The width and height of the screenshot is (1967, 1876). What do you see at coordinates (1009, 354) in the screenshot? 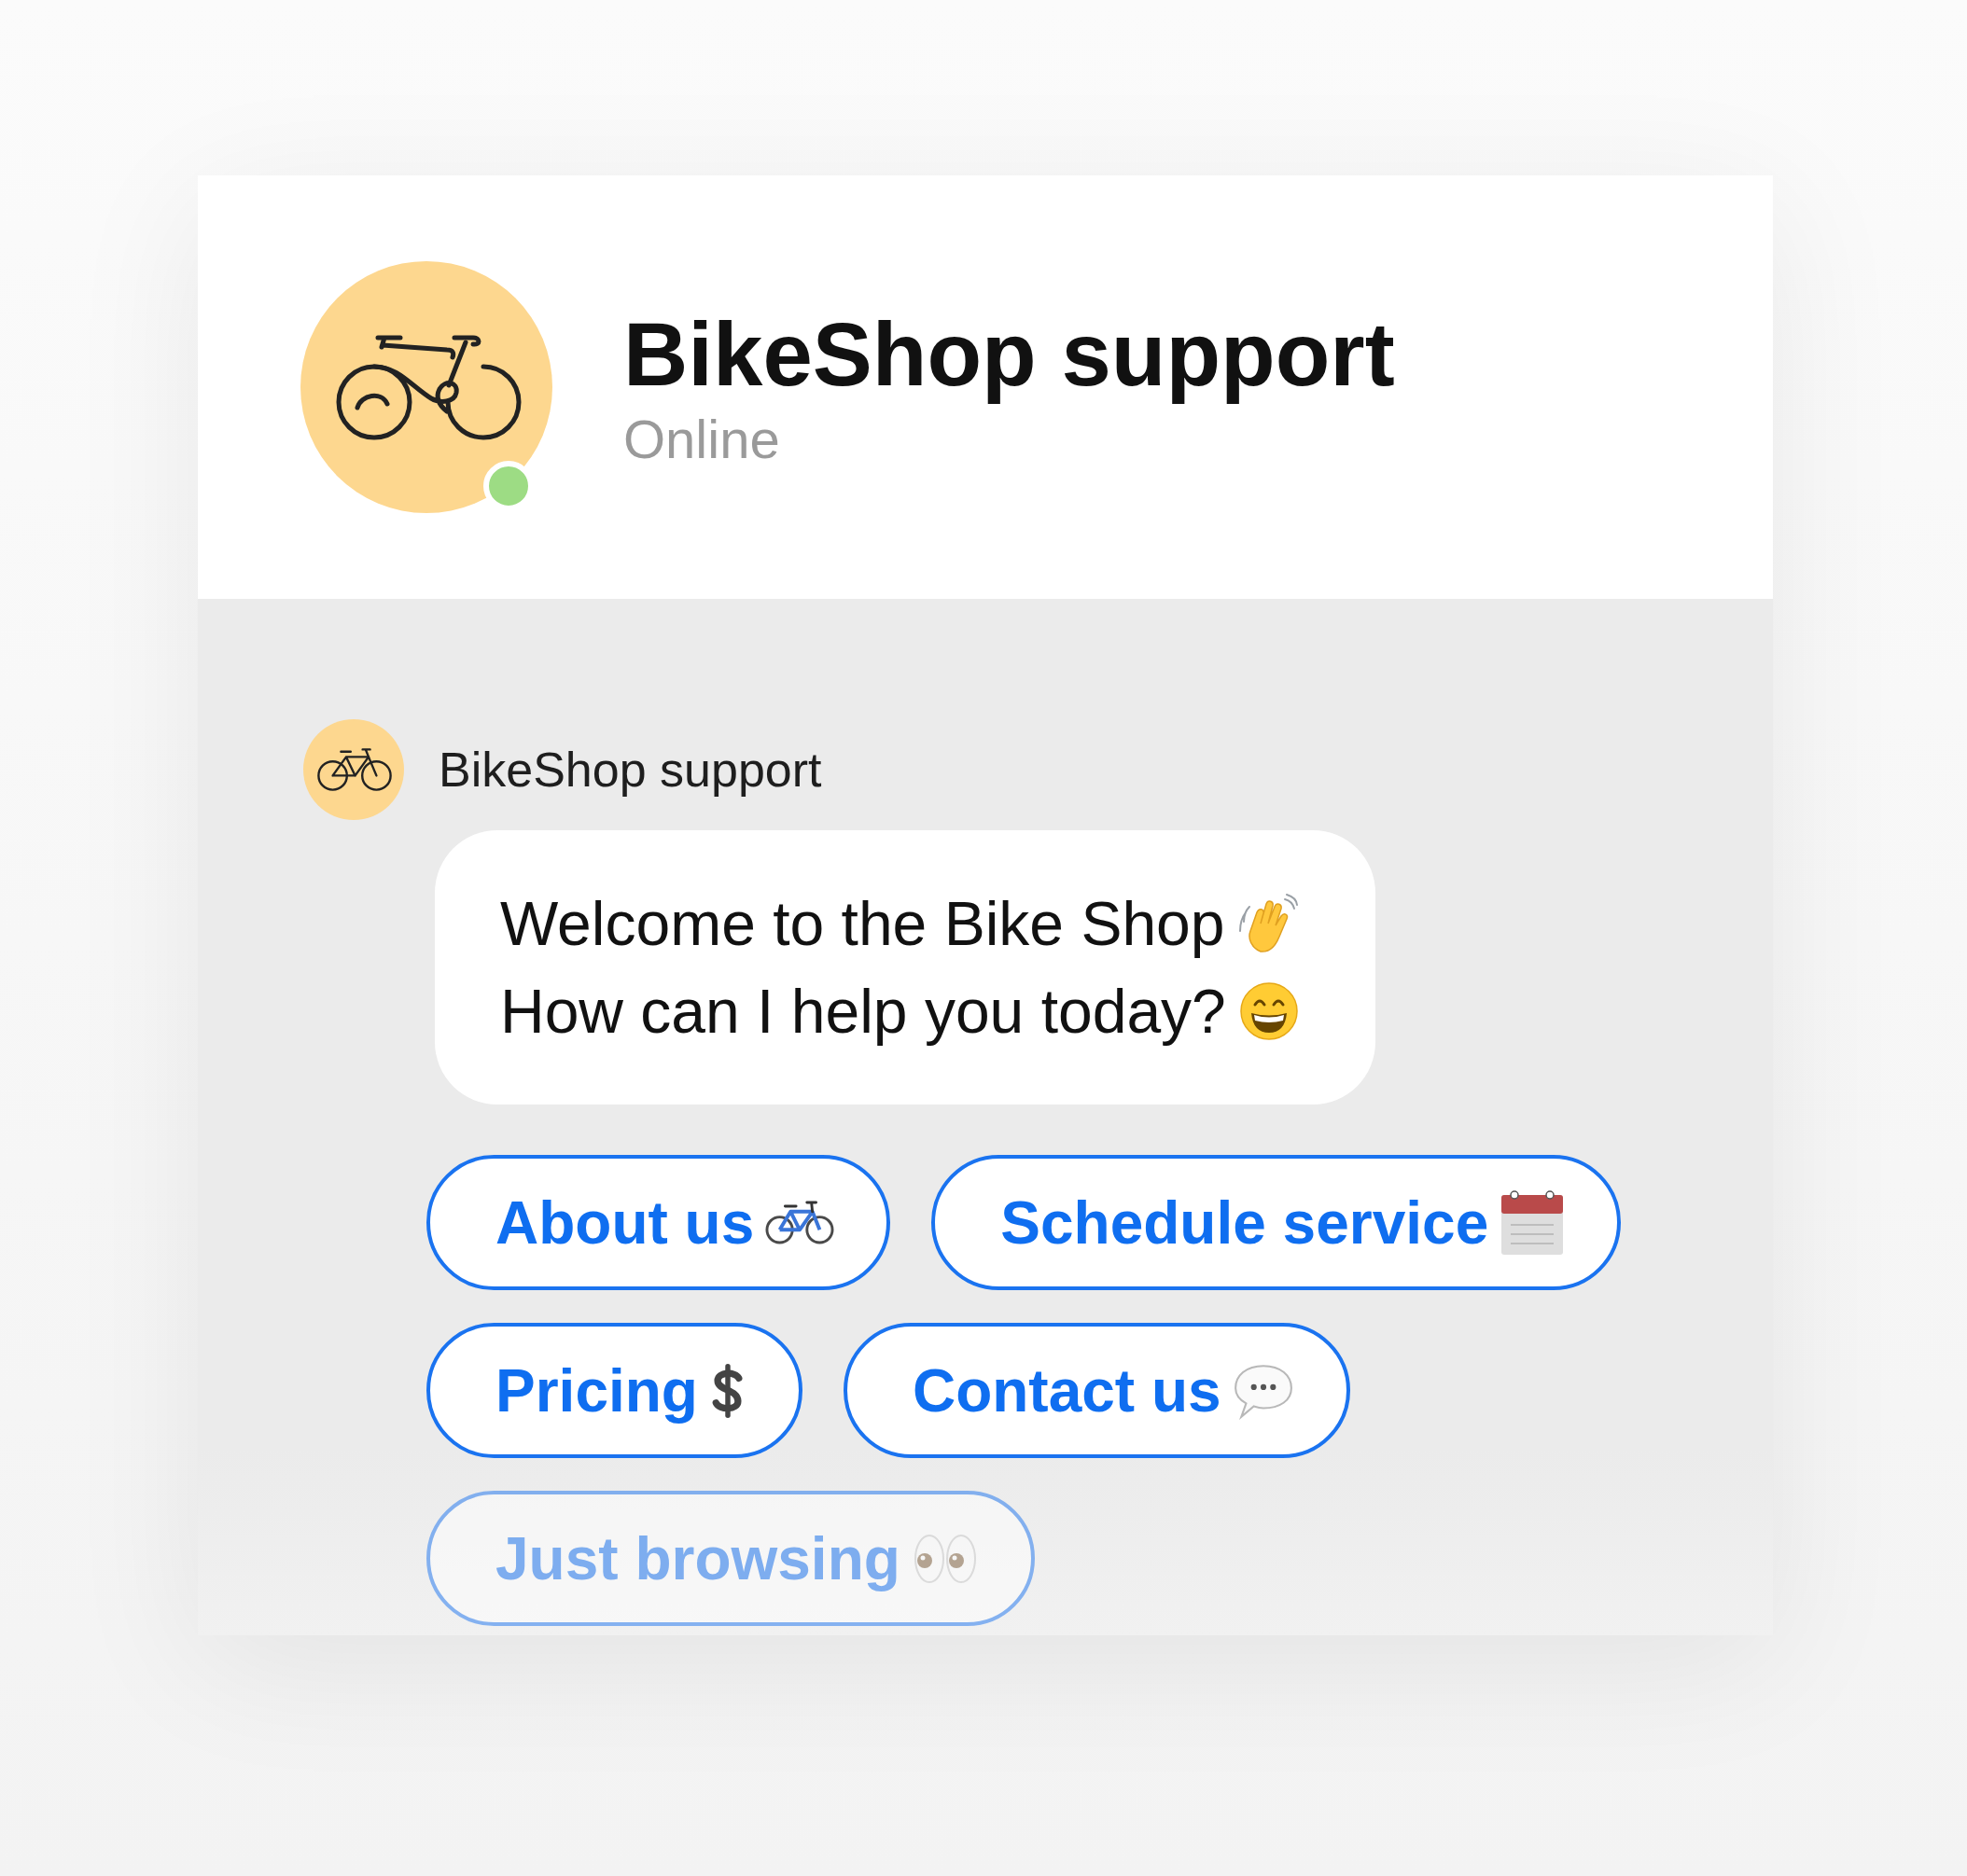
I see `chat-title: BikeShop support` at bounding box center [1009, 354].